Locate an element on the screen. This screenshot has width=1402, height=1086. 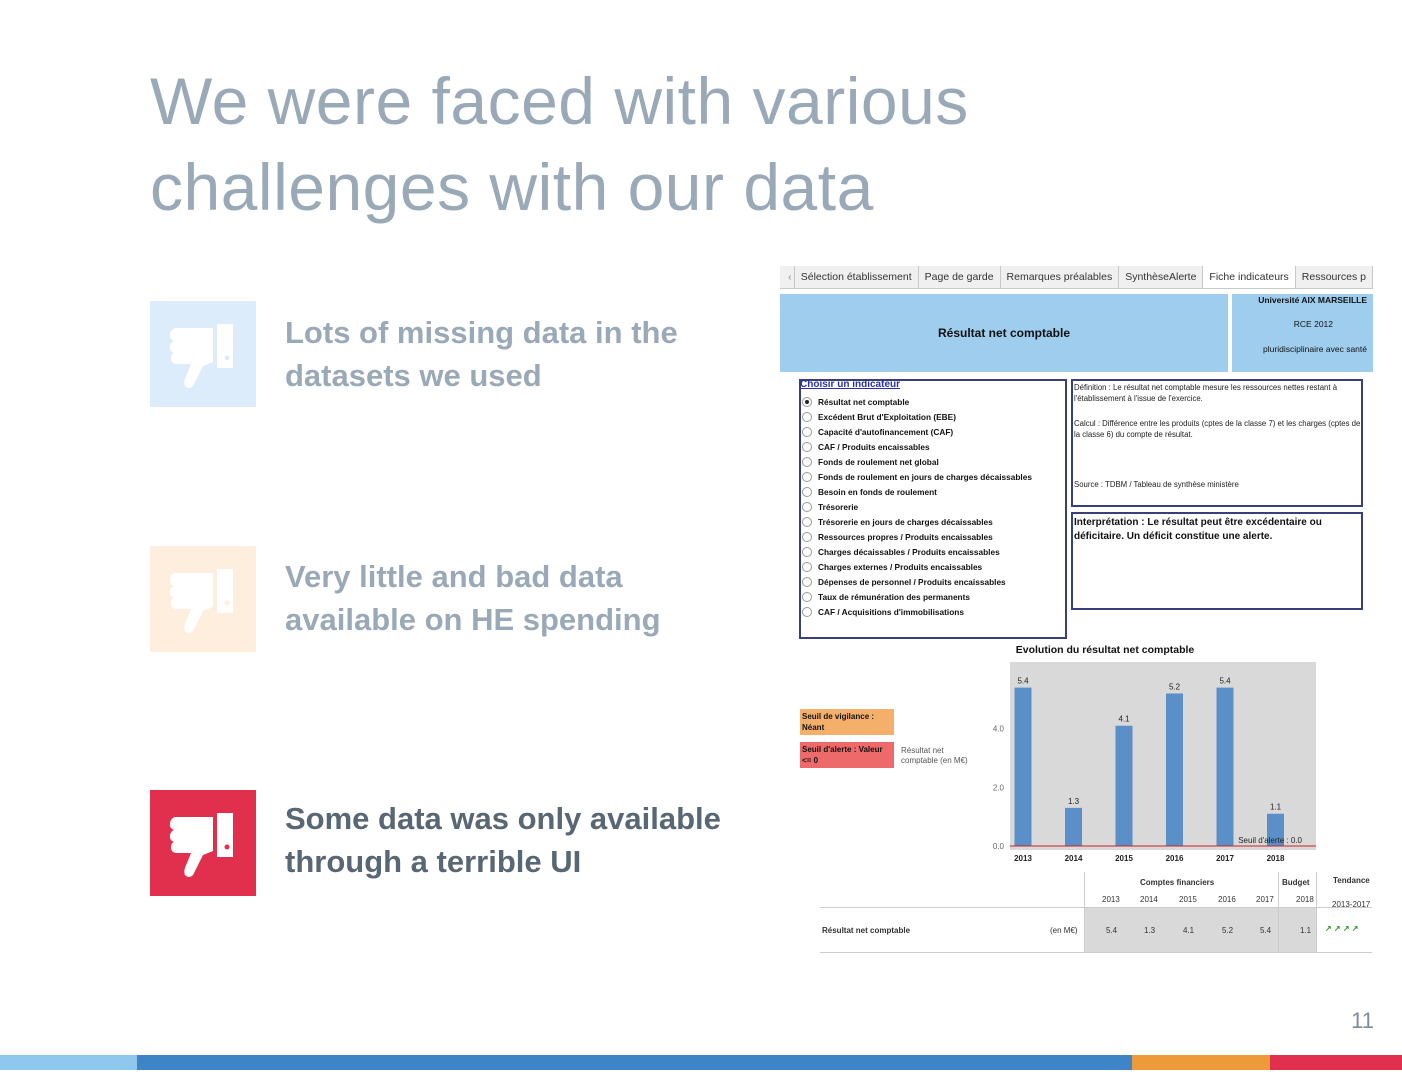
indicator-option-label: Fonds de roulement net global is located at coordinates (878, 462).